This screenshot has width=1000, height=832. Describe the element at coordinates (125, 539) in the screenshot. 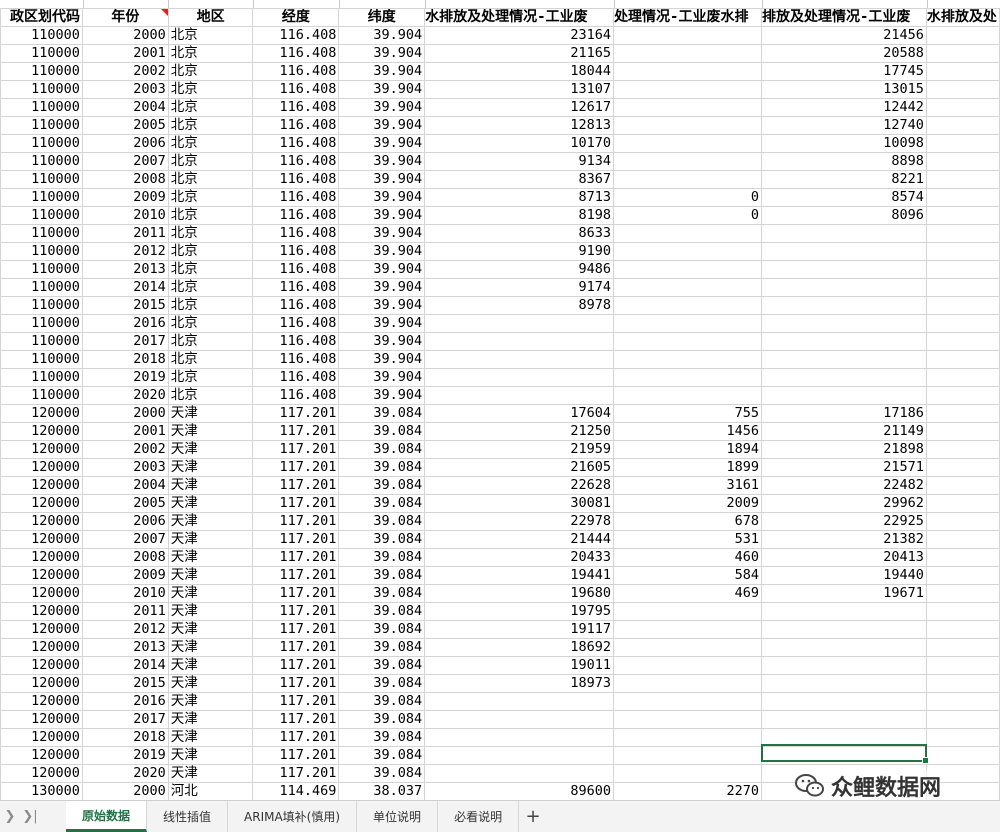

I see `cell-year: 2007` at that location.